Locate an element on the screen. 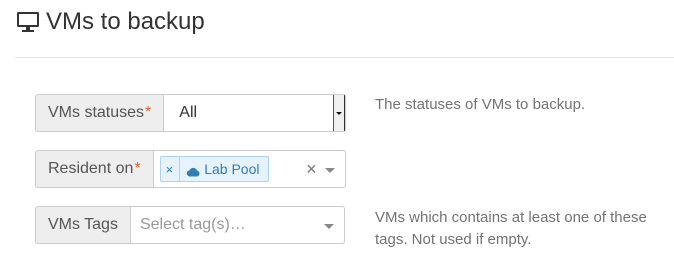  resident-on-label-text: Resident on is located at coordinates (91, 168).